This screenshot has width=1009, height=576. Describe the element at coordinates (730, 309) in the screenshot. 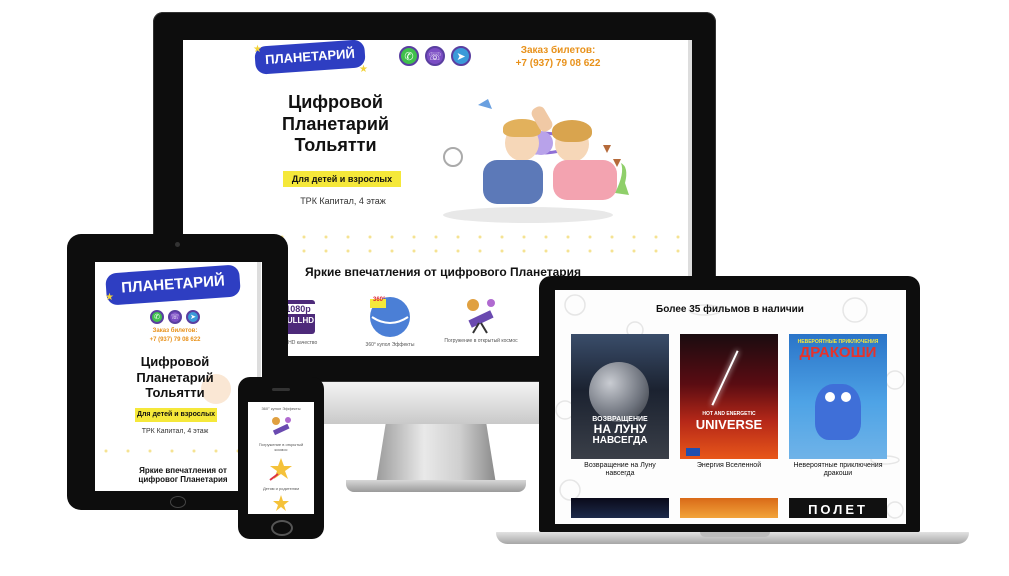

I see `section-title: Более 35 фильмов в наличии` at that location.